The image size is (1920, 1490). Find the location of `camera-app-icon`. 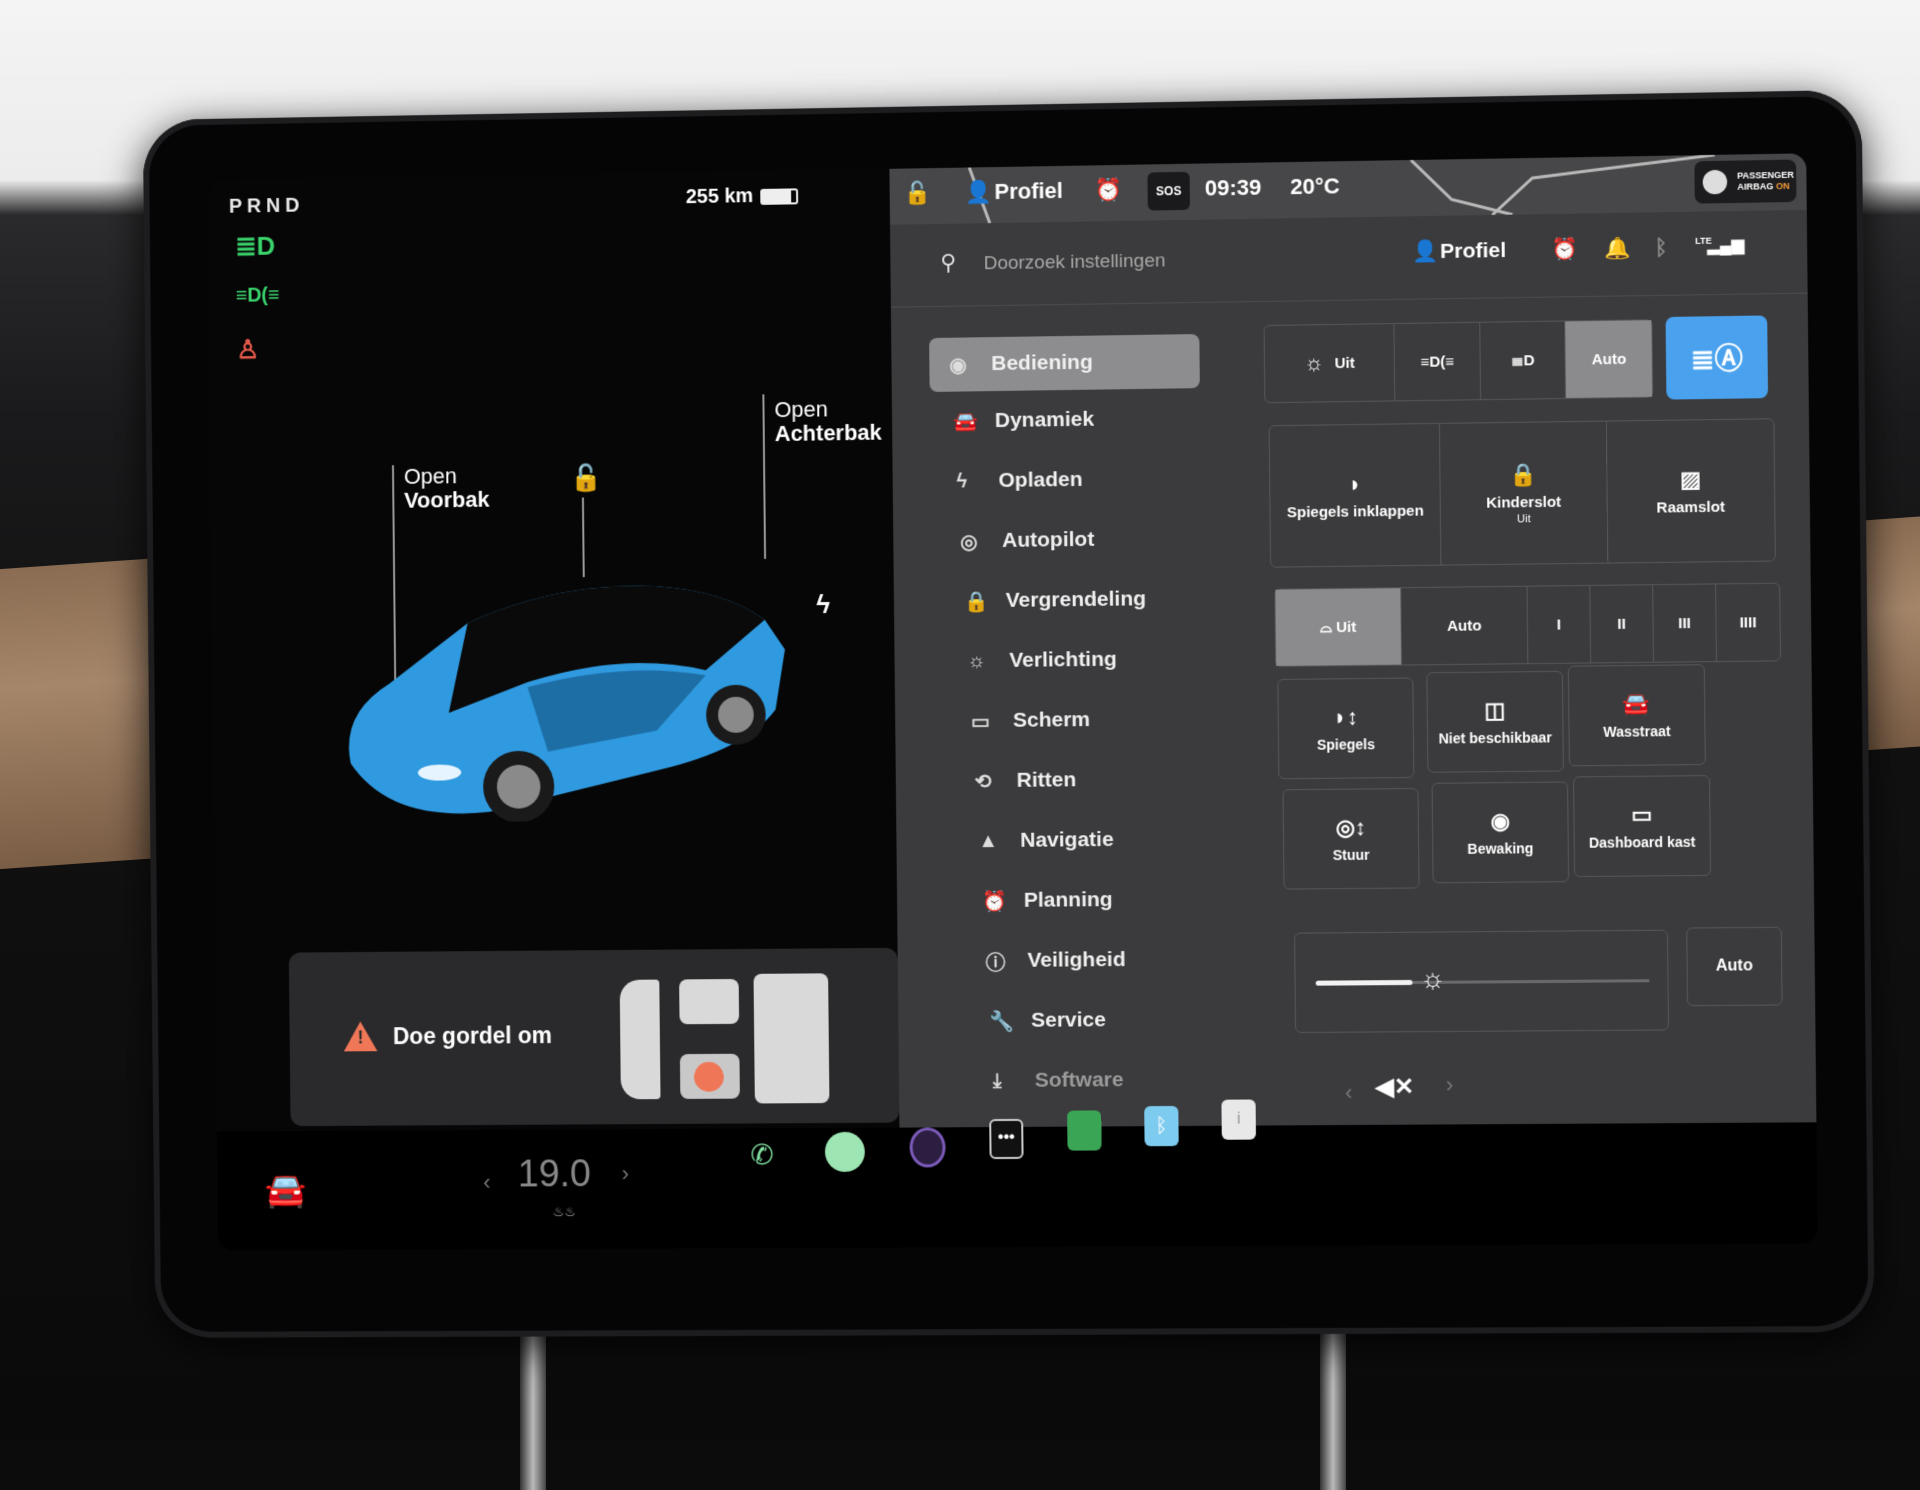

camera-app-icon is located at coordinates (927, 1147).